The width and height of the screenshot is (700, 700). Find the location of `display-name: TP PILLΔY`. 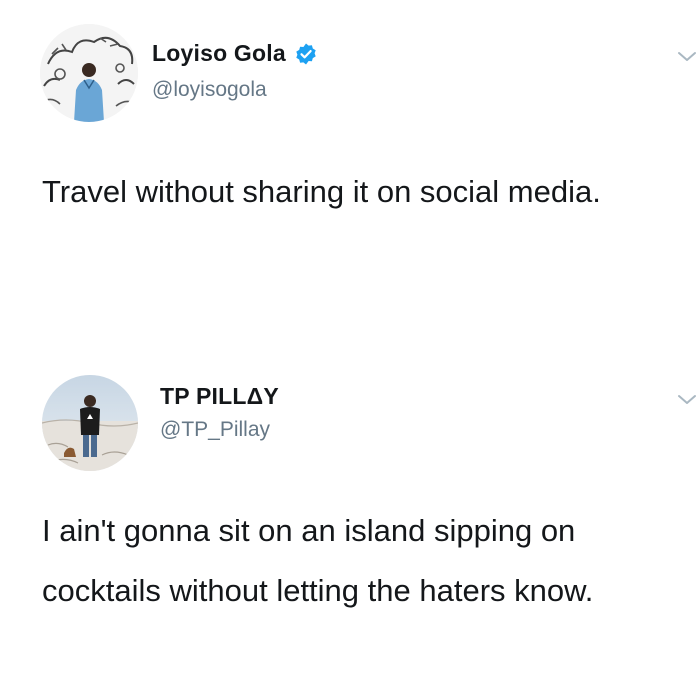

display-name: TP PILLΔY is located at coordinates (219, 396).